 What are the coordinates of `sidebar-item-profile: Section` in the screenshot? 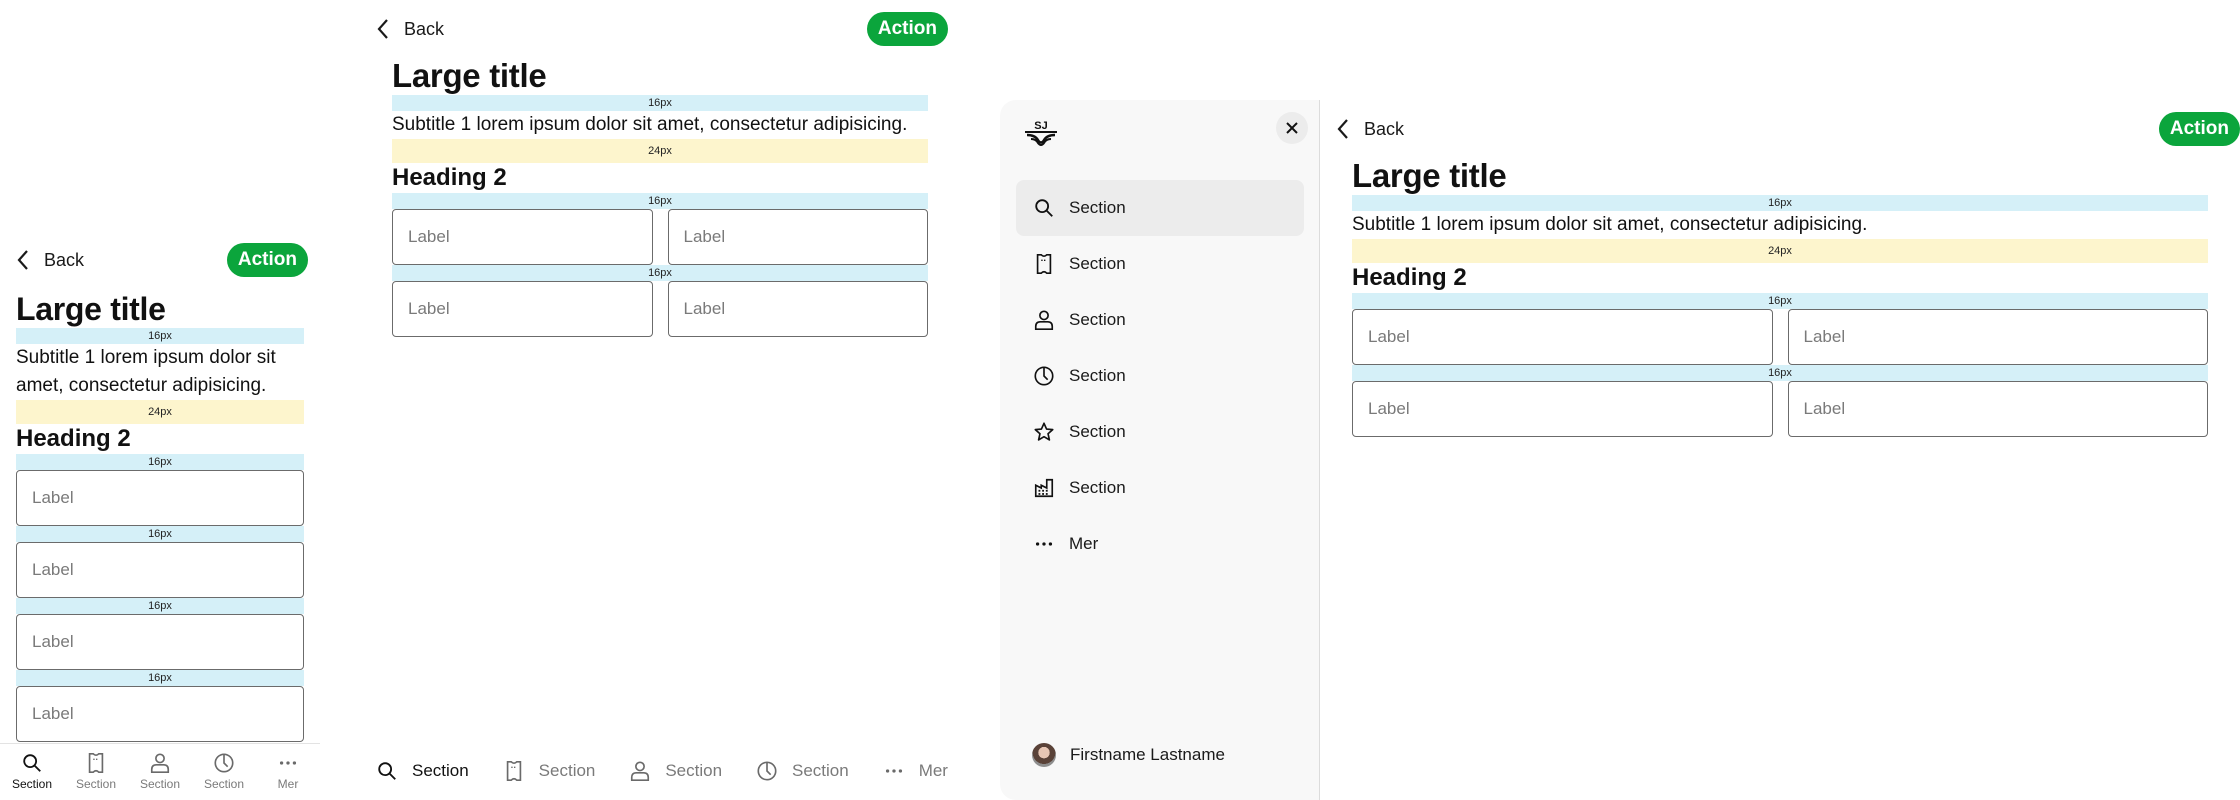 It's located at (1160, 320).